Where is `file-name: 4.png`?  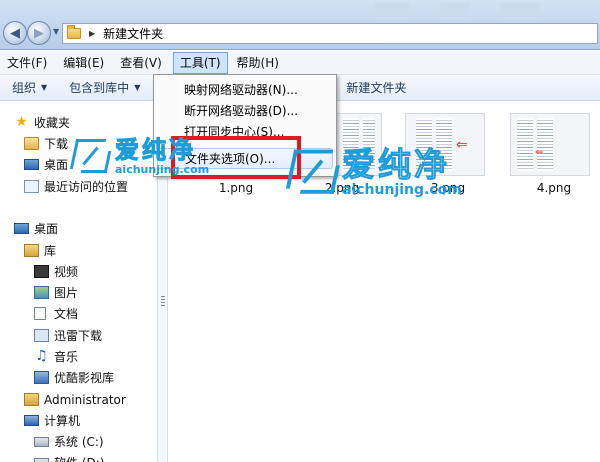 file-name: 4.png is located at coordinates (554, 188).